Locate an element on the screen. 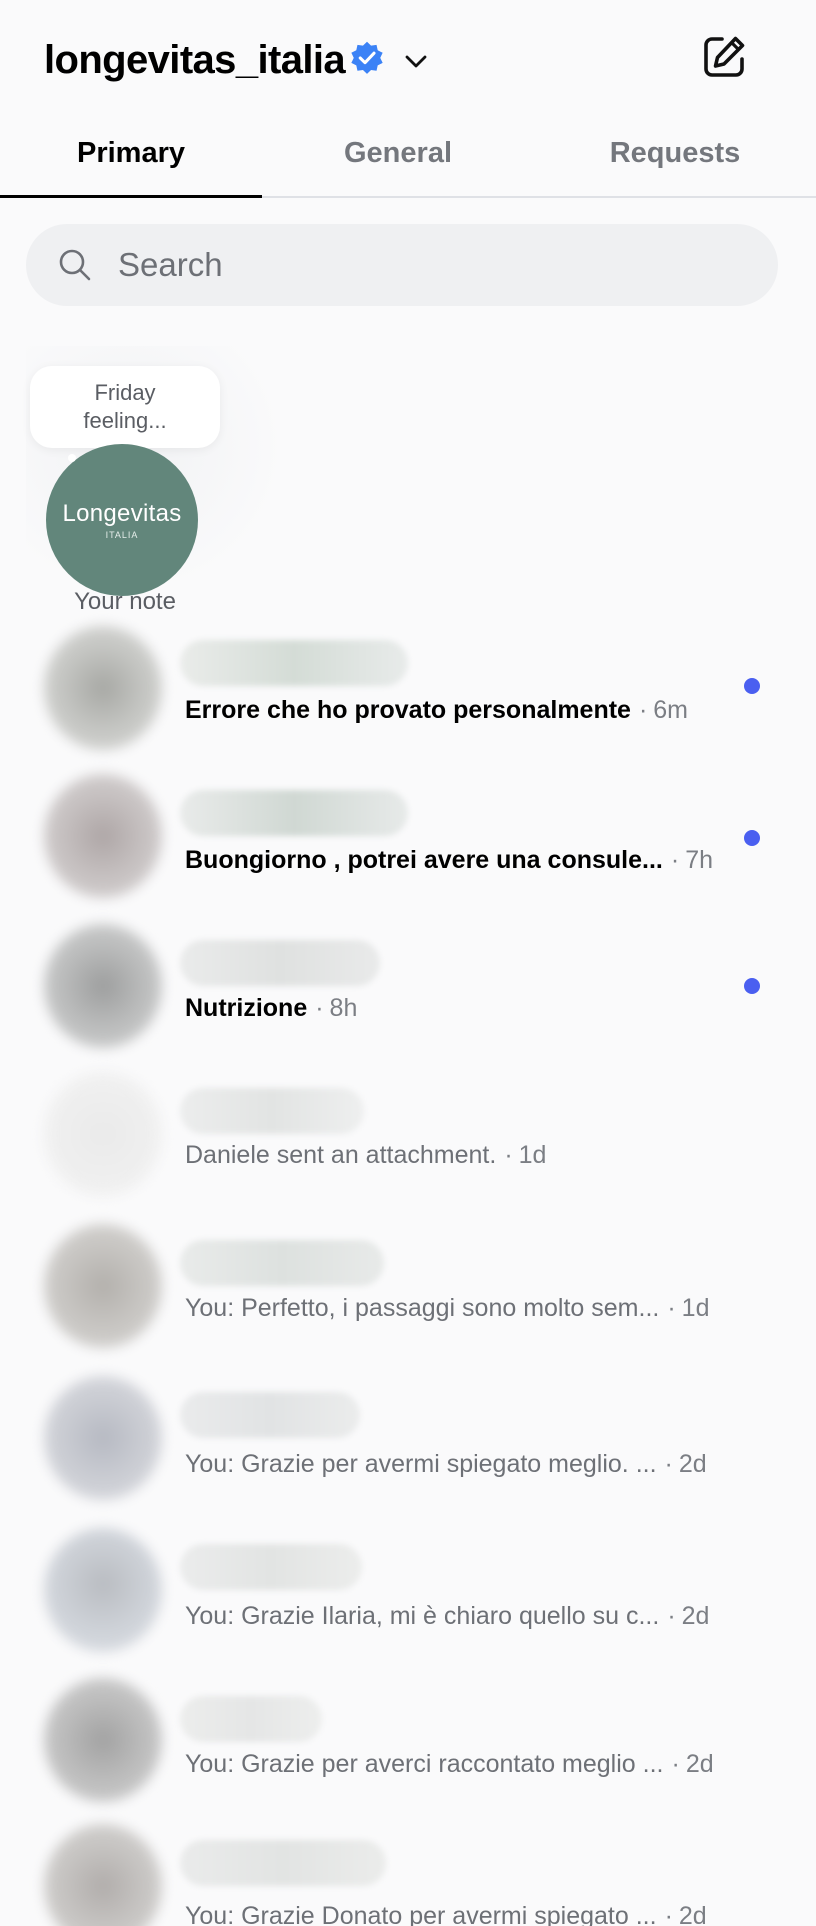  thread-time: 6m is located at coordinates (671, 710).